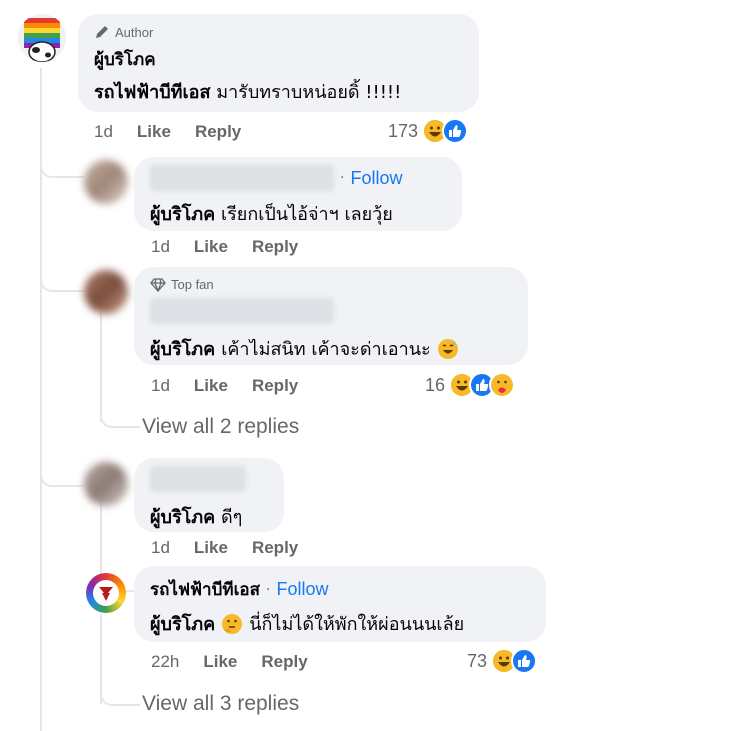 The height and width of the screenshot is (731, 745). I want to click on comment-text: รถไฟฟ้าบีทีเอส มารับทราบหน่อยดิ้ !!!!!, so click(278, 91).